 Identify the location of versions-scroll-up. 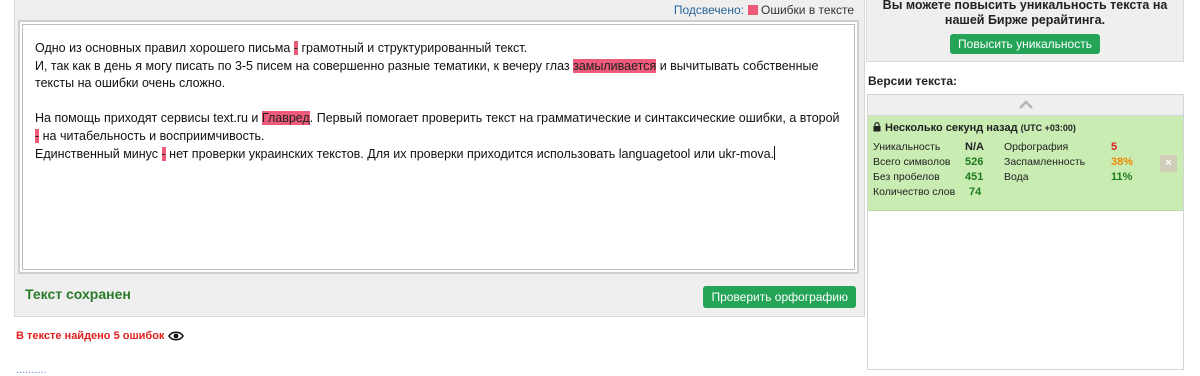
(1025, 105).